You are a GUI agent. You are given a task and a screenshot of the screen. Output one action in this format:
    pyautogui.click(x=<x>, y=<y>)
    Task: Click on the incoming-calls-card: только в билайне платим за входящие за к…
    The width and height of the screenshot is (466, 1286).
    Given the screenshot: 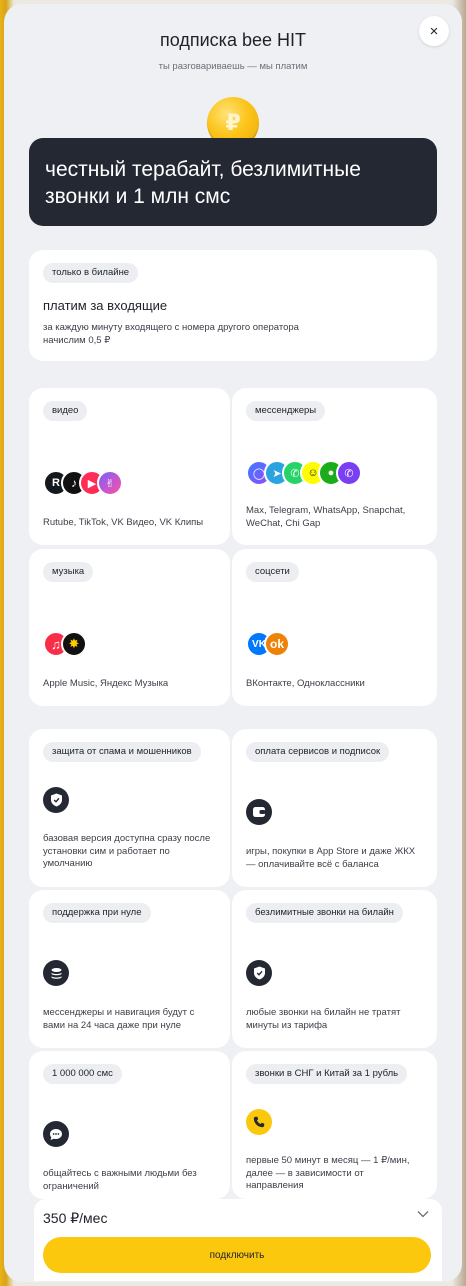 What is the action you would take?
    pyautogui.click(x=233, y=305)
    